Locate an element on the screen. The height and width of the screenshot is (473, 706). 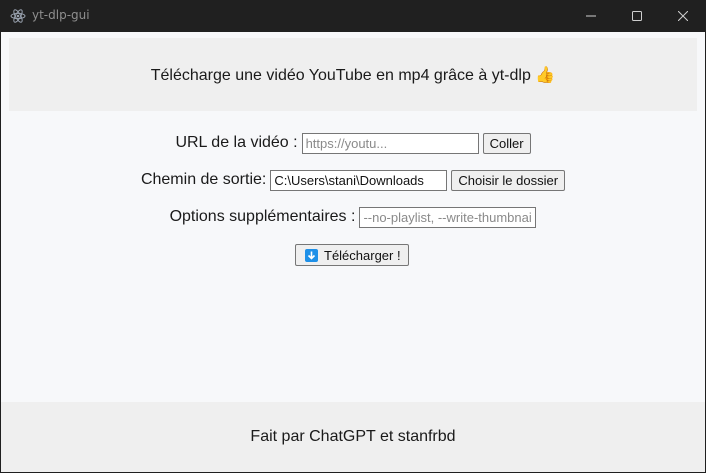
download-button: Télécharger ! is located at coordinates (352, 255).